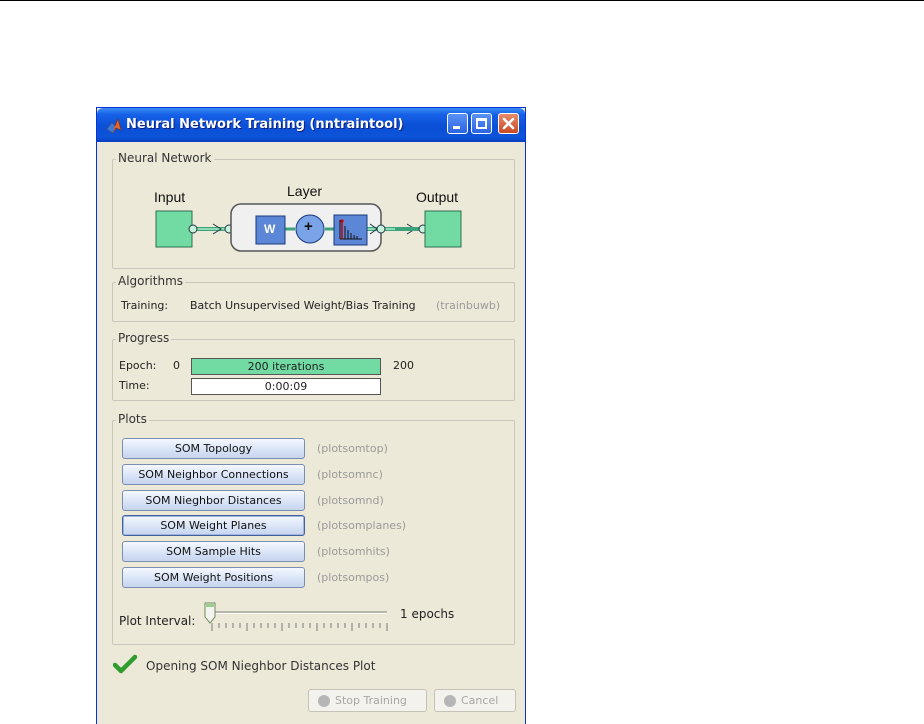 The width and height of the screenshot is (924, 724). I want to click on som-weight-planes-fn: (plotsomplanes), so click(362, 525).